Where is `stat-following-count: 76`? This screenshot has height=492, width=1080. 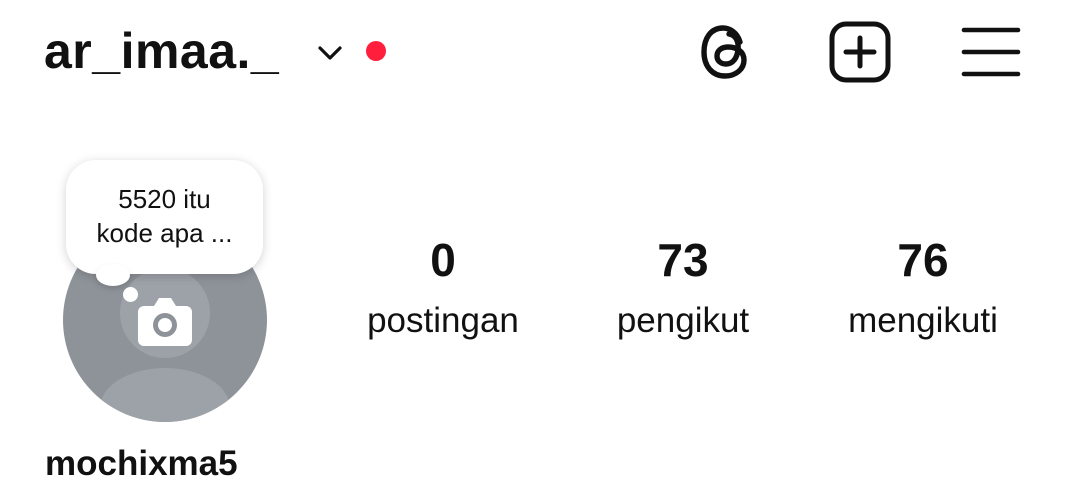 stat-following-count: 76 is located at coordinates (923, 260).